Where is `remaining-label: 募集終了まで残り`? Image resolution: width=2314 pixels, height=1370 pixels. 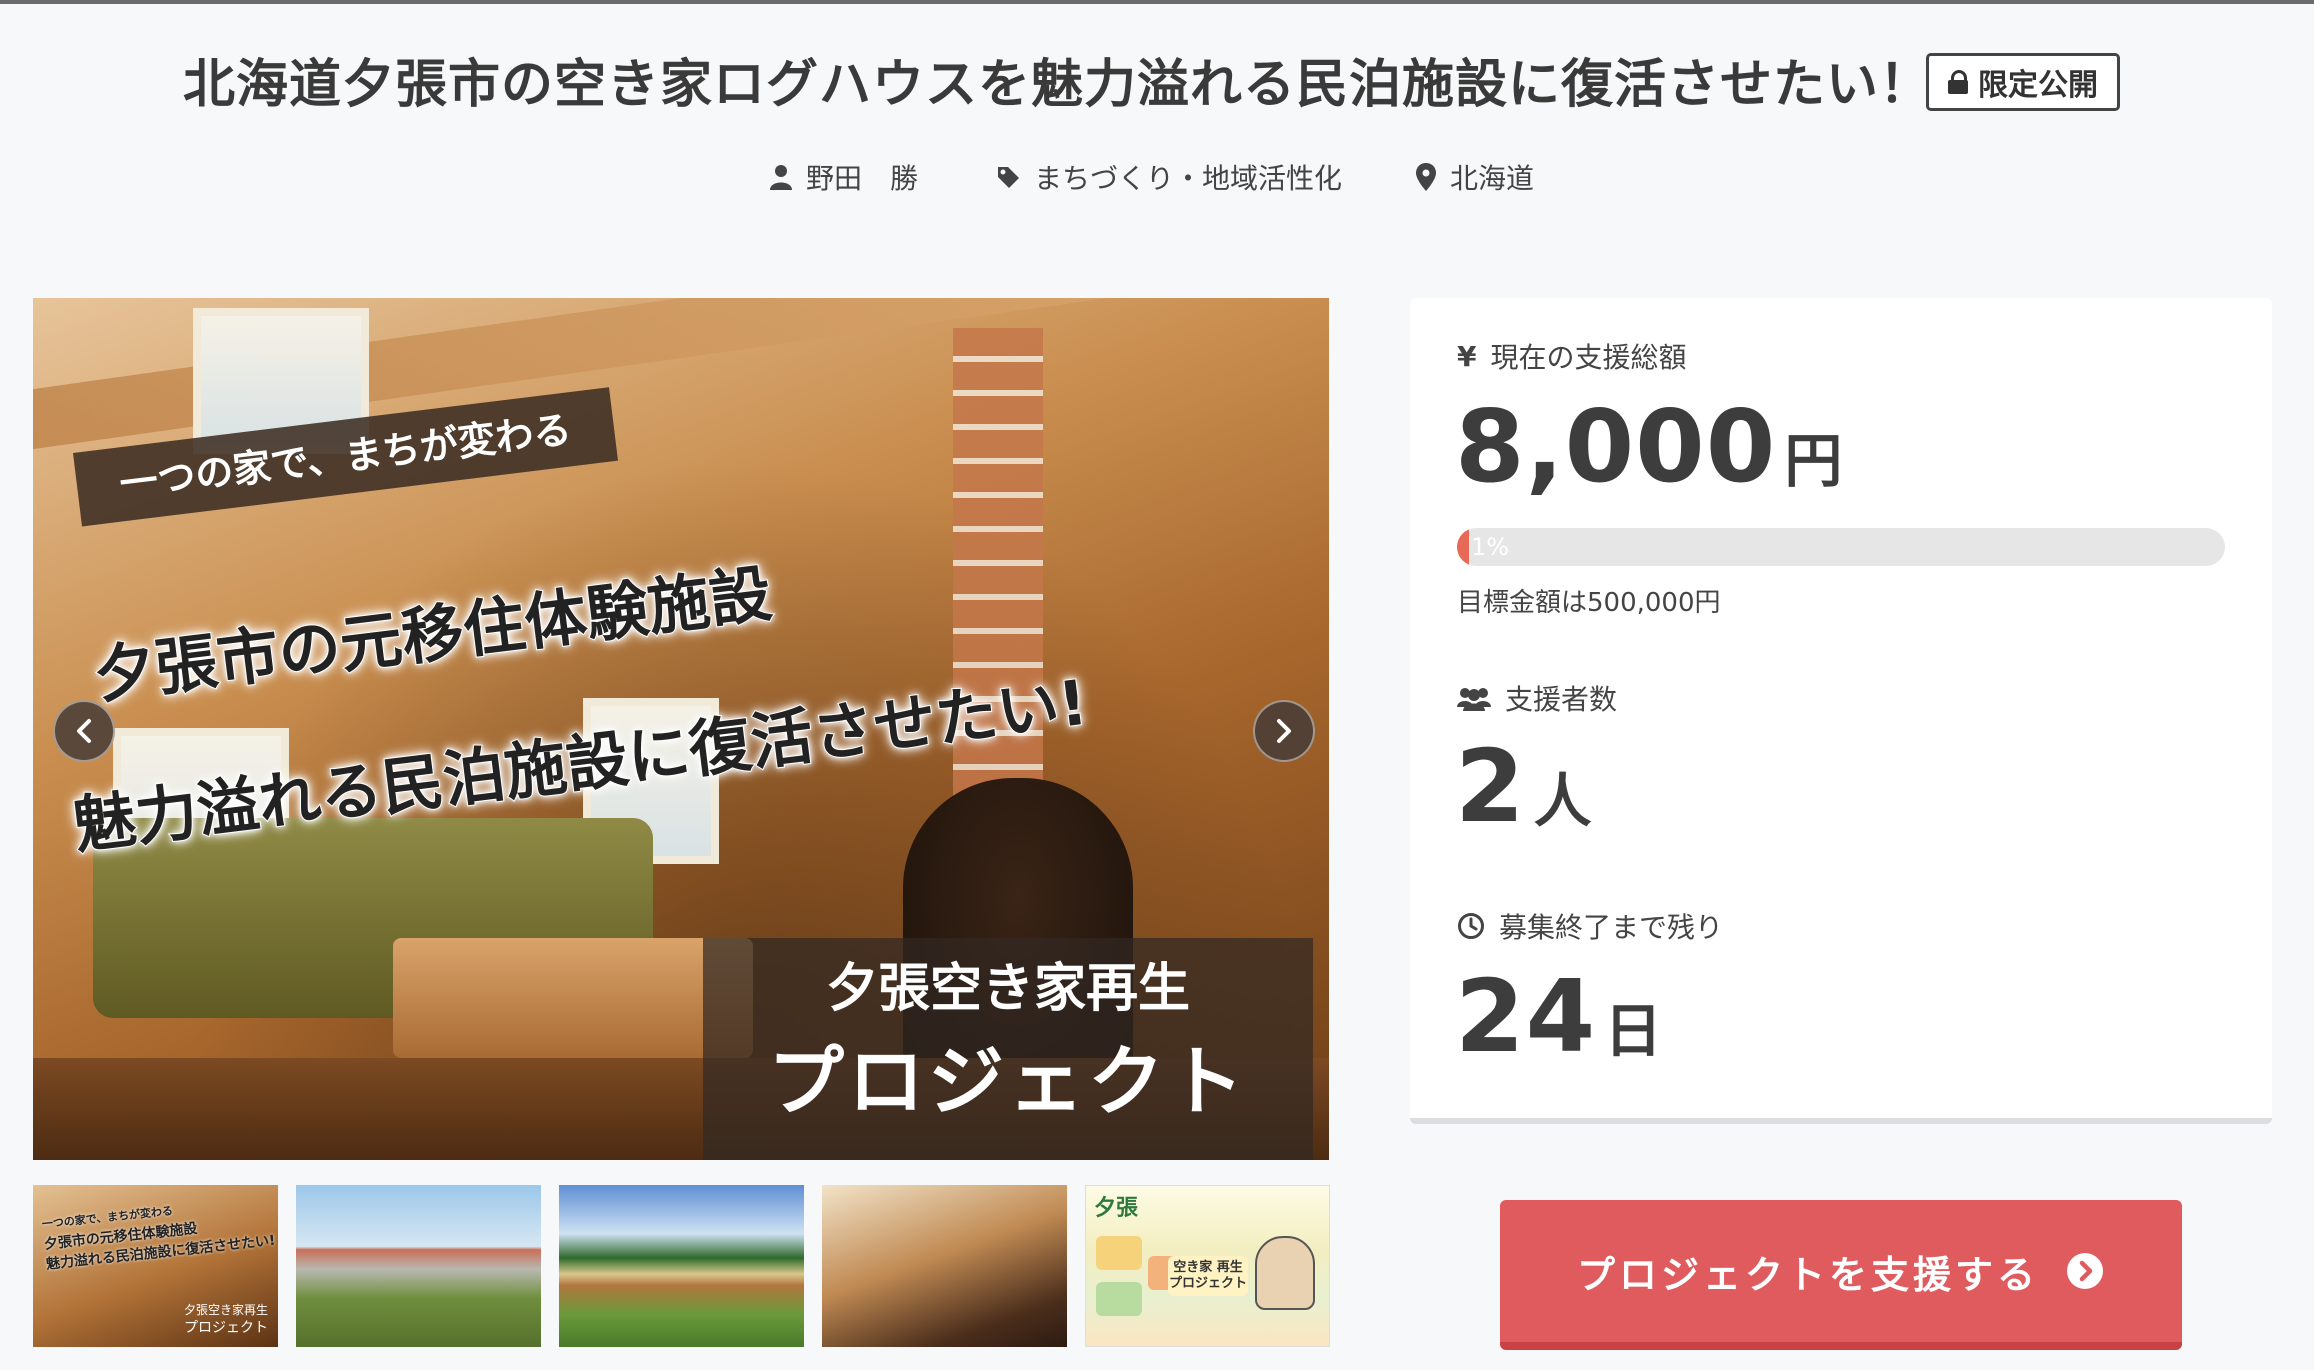 remaining-label: 募集終了まで残り is located at coordinates (1611, 927).